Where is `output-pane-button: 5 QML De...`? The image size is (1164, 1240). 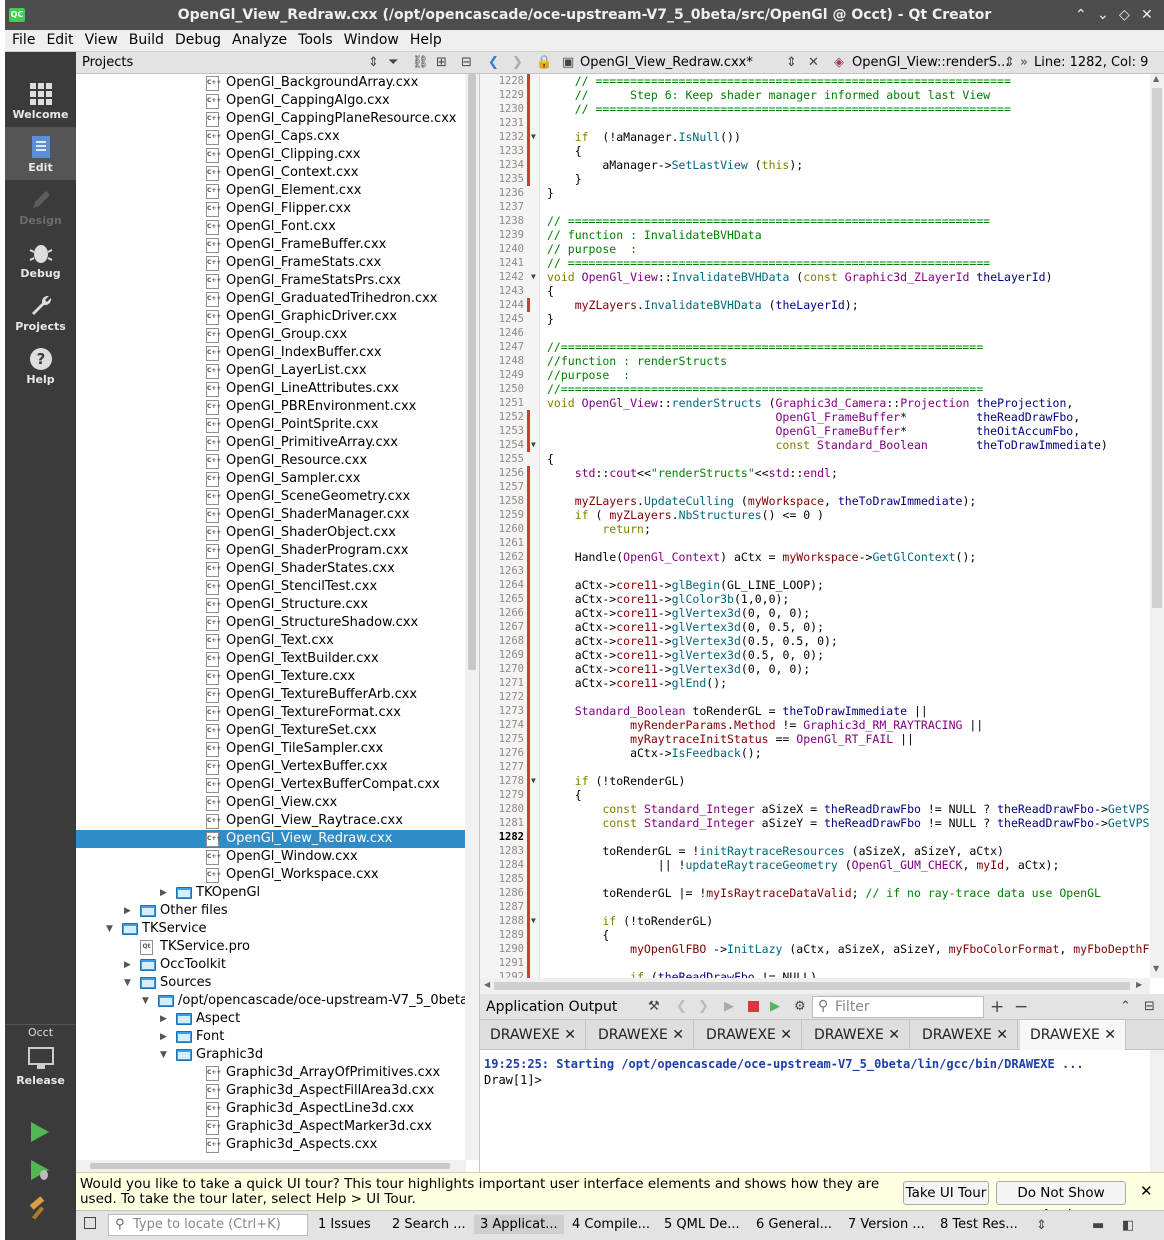
output-pane-button: 5 QML De... is located at coordinates (702, 1224).